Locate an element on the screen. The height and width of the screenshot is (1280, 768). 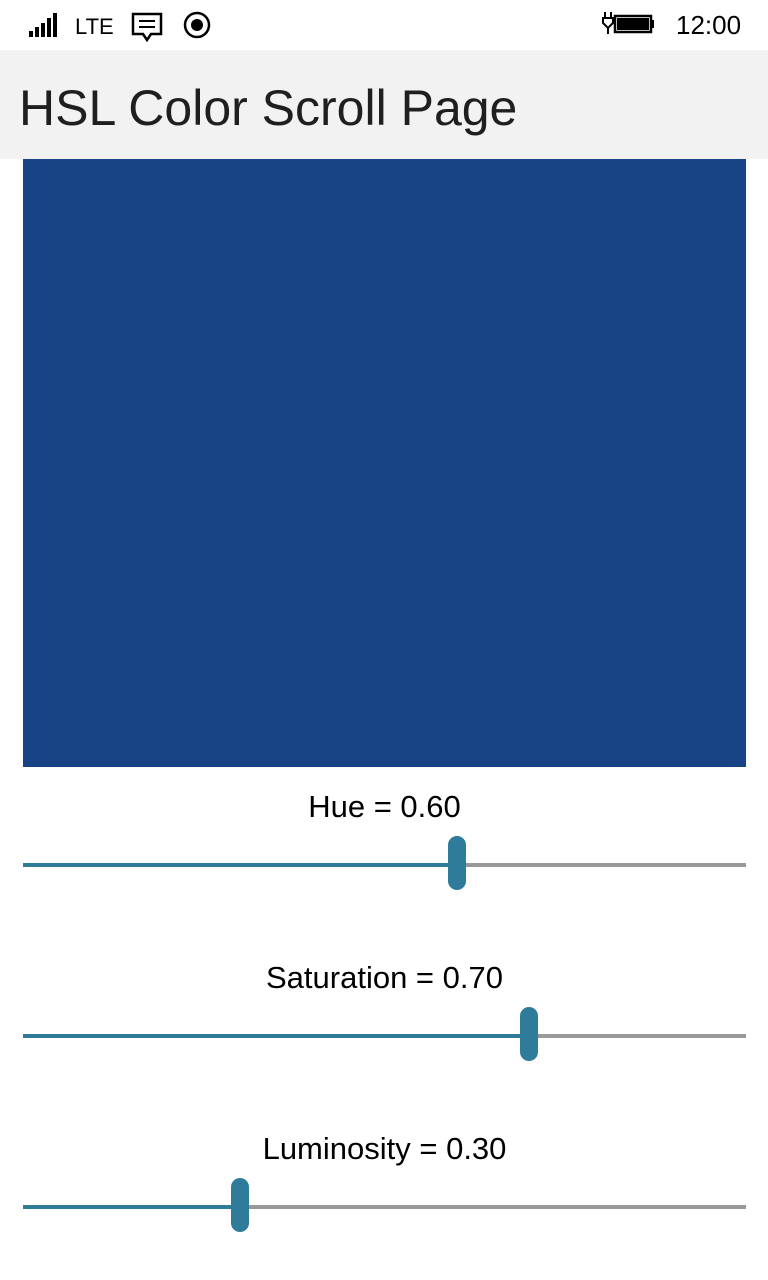
hue-slider-fill is located at coordinates (240, 865).